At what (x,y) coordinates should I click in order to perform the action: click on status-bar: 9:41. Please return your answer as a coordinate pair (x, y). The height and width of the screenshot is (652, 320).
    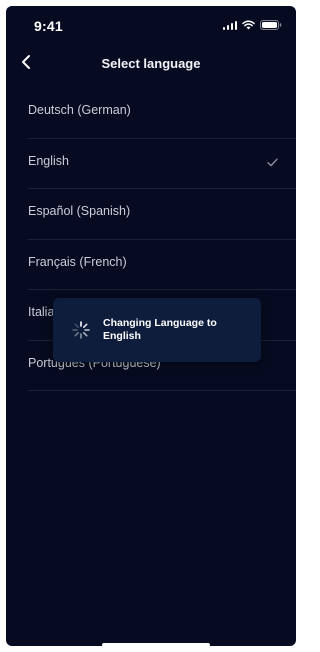
    Looking at the image, I should click on (151, 24).